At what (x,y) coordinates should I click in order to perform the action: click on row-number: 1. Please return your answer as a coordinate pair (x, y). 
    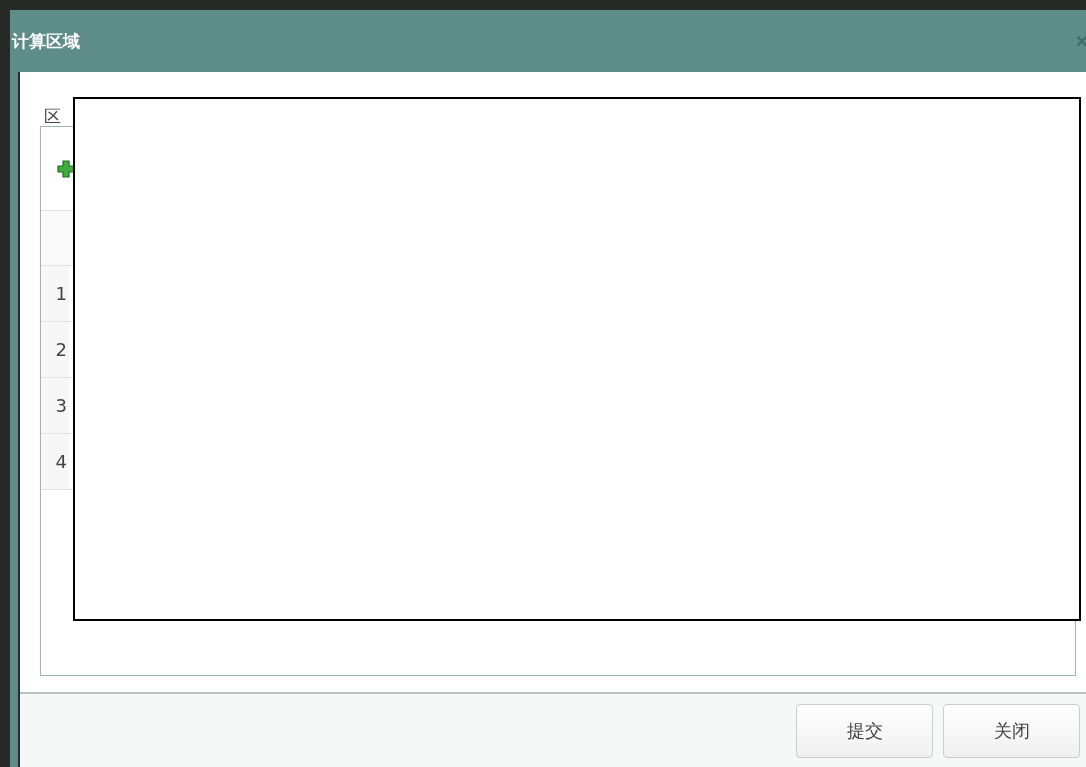
    Looking at the image, I should click on (55, 293).